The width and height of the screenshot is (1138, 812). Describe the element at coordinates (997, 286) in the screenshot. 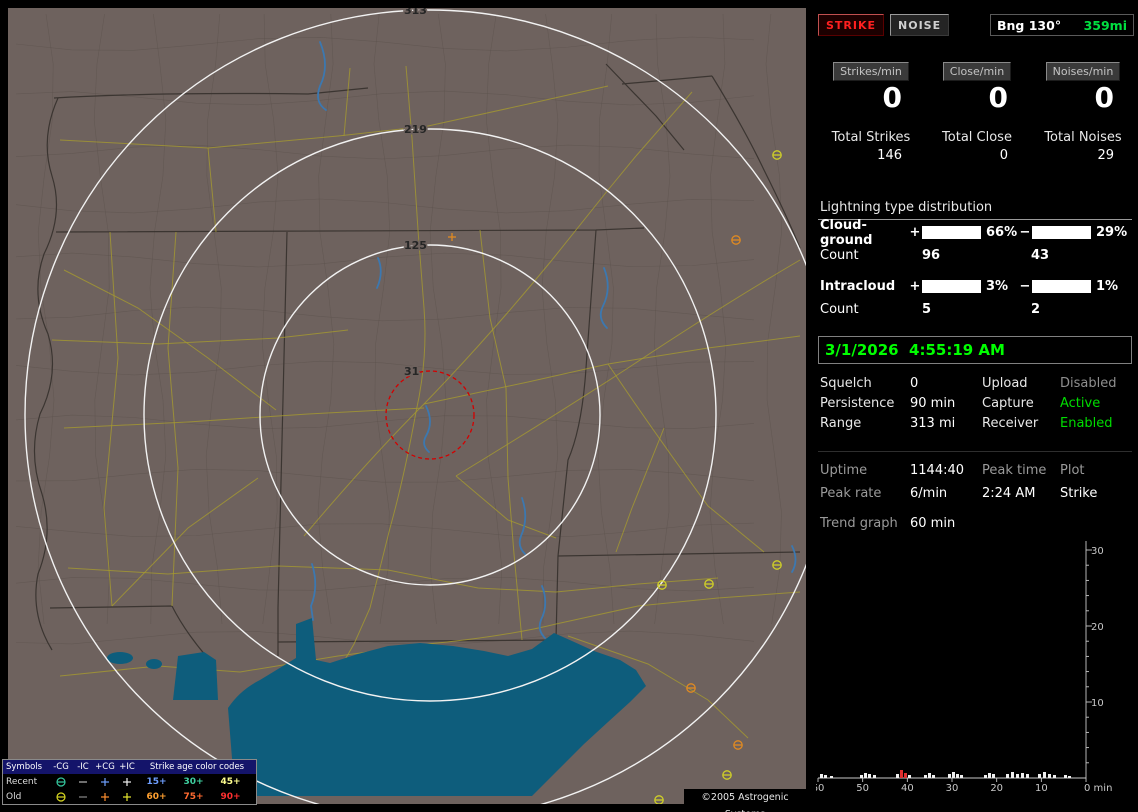

I see `ic-positive-pct: 3%` at that location.